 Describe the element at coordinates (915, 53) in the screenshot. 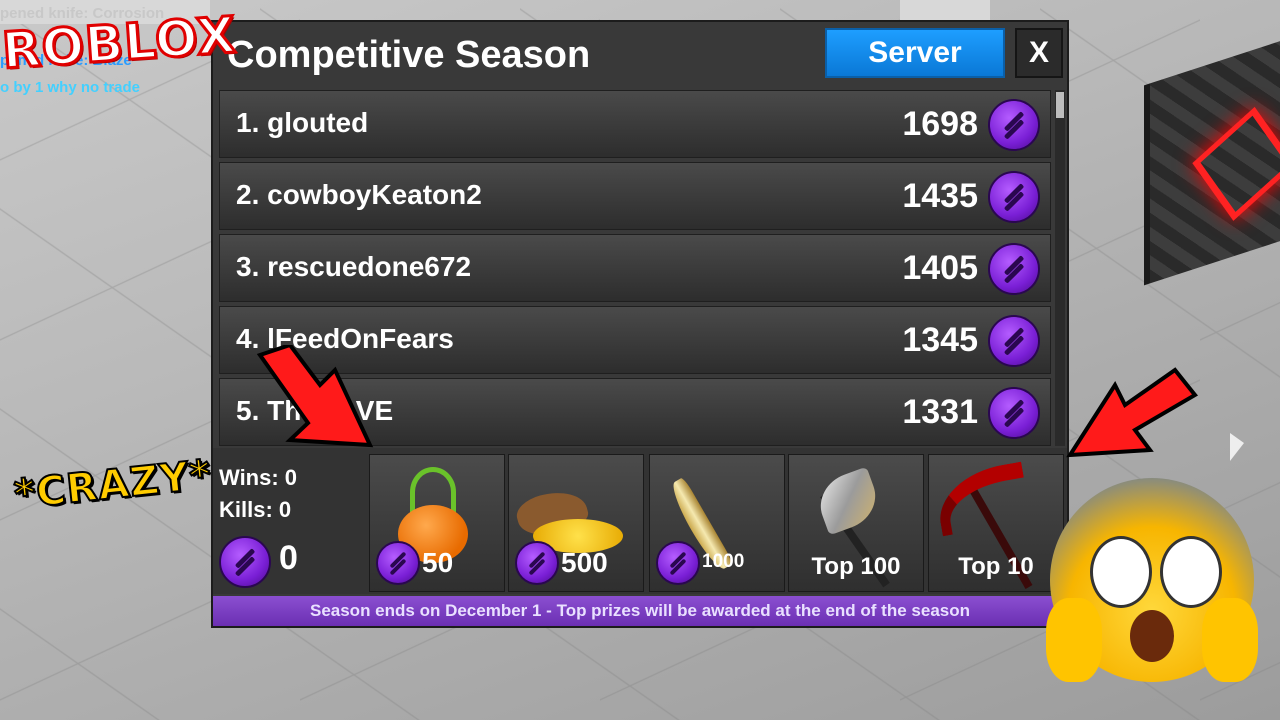

I see `server-button: Server` at that location.